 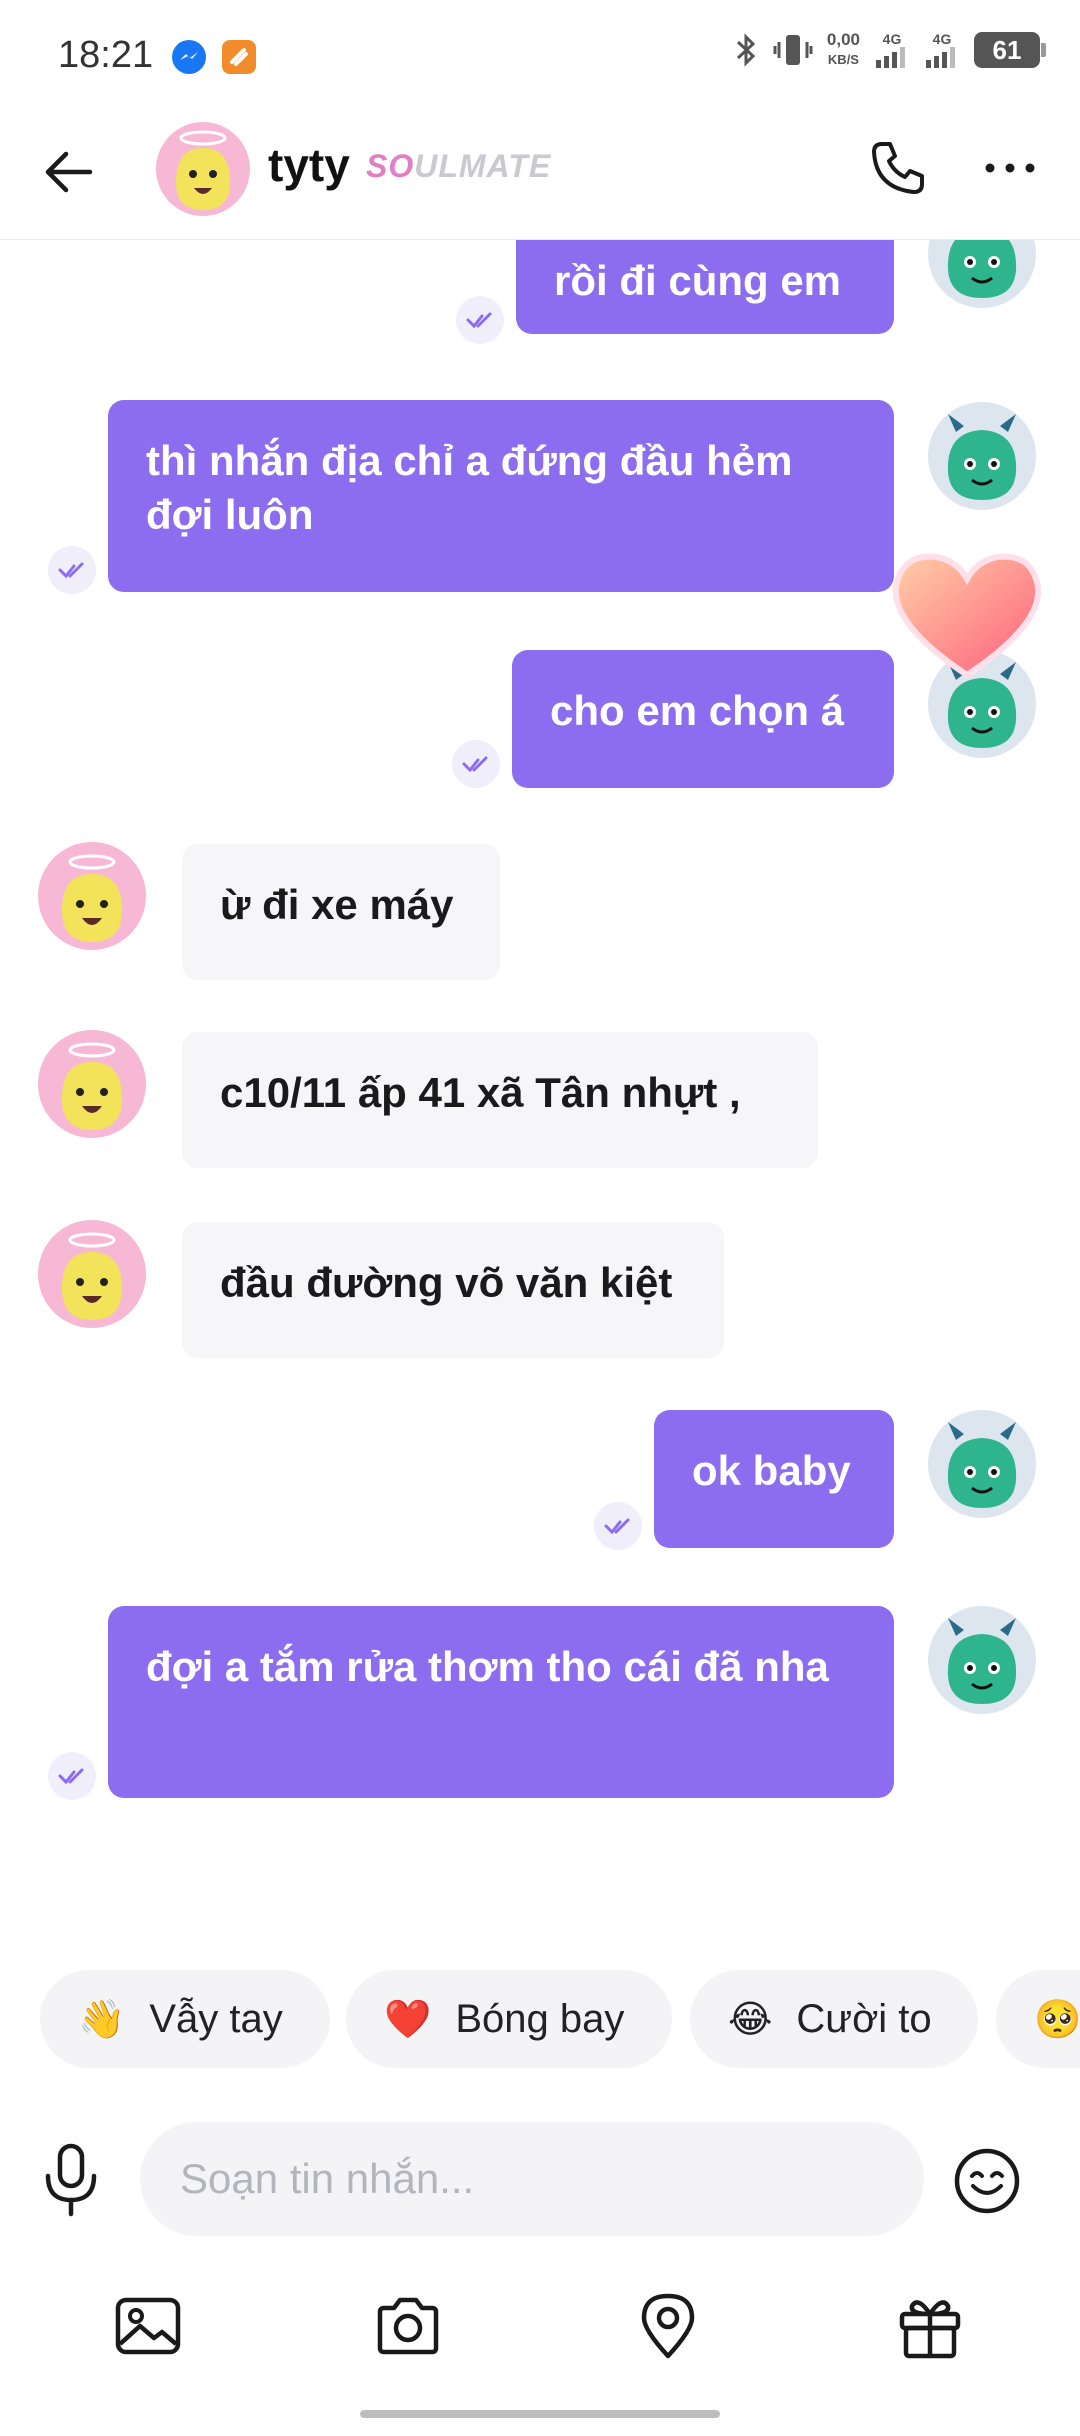 I want to click on message-text: rồi đi cùng em, so click(x=698, y=280).